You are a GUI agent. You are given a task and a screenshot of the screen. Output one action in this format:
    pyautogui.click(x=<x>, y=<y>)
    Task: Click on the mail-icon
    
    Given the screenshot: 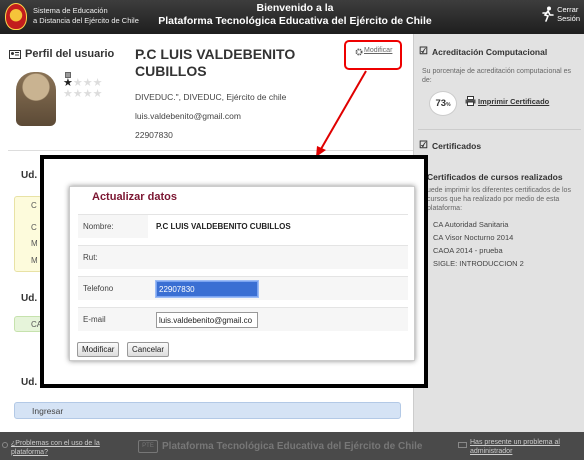 What is the action you would take?
    pyautogui.click(x=462, y=445)
    